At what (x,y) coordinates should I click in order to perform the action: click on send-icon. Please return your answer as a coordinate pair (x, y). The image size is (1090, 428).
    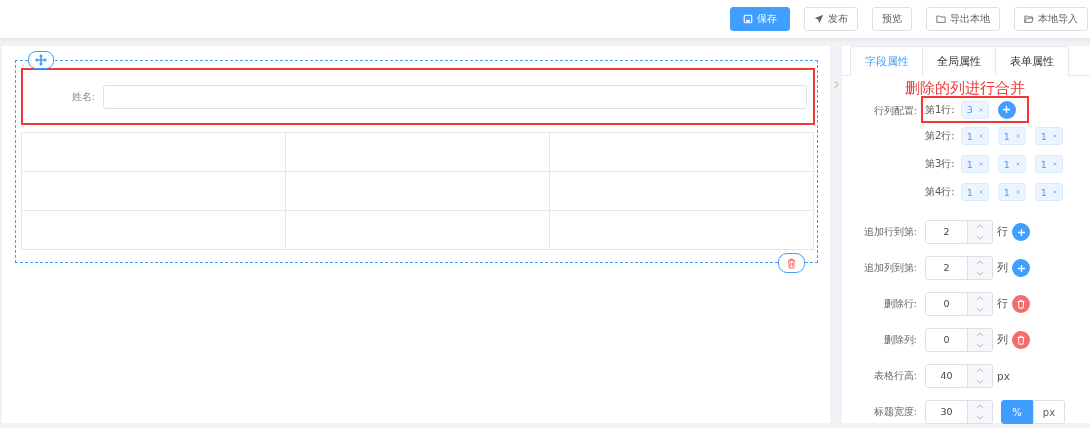
    Looking at the image, I should click on (819, 19).